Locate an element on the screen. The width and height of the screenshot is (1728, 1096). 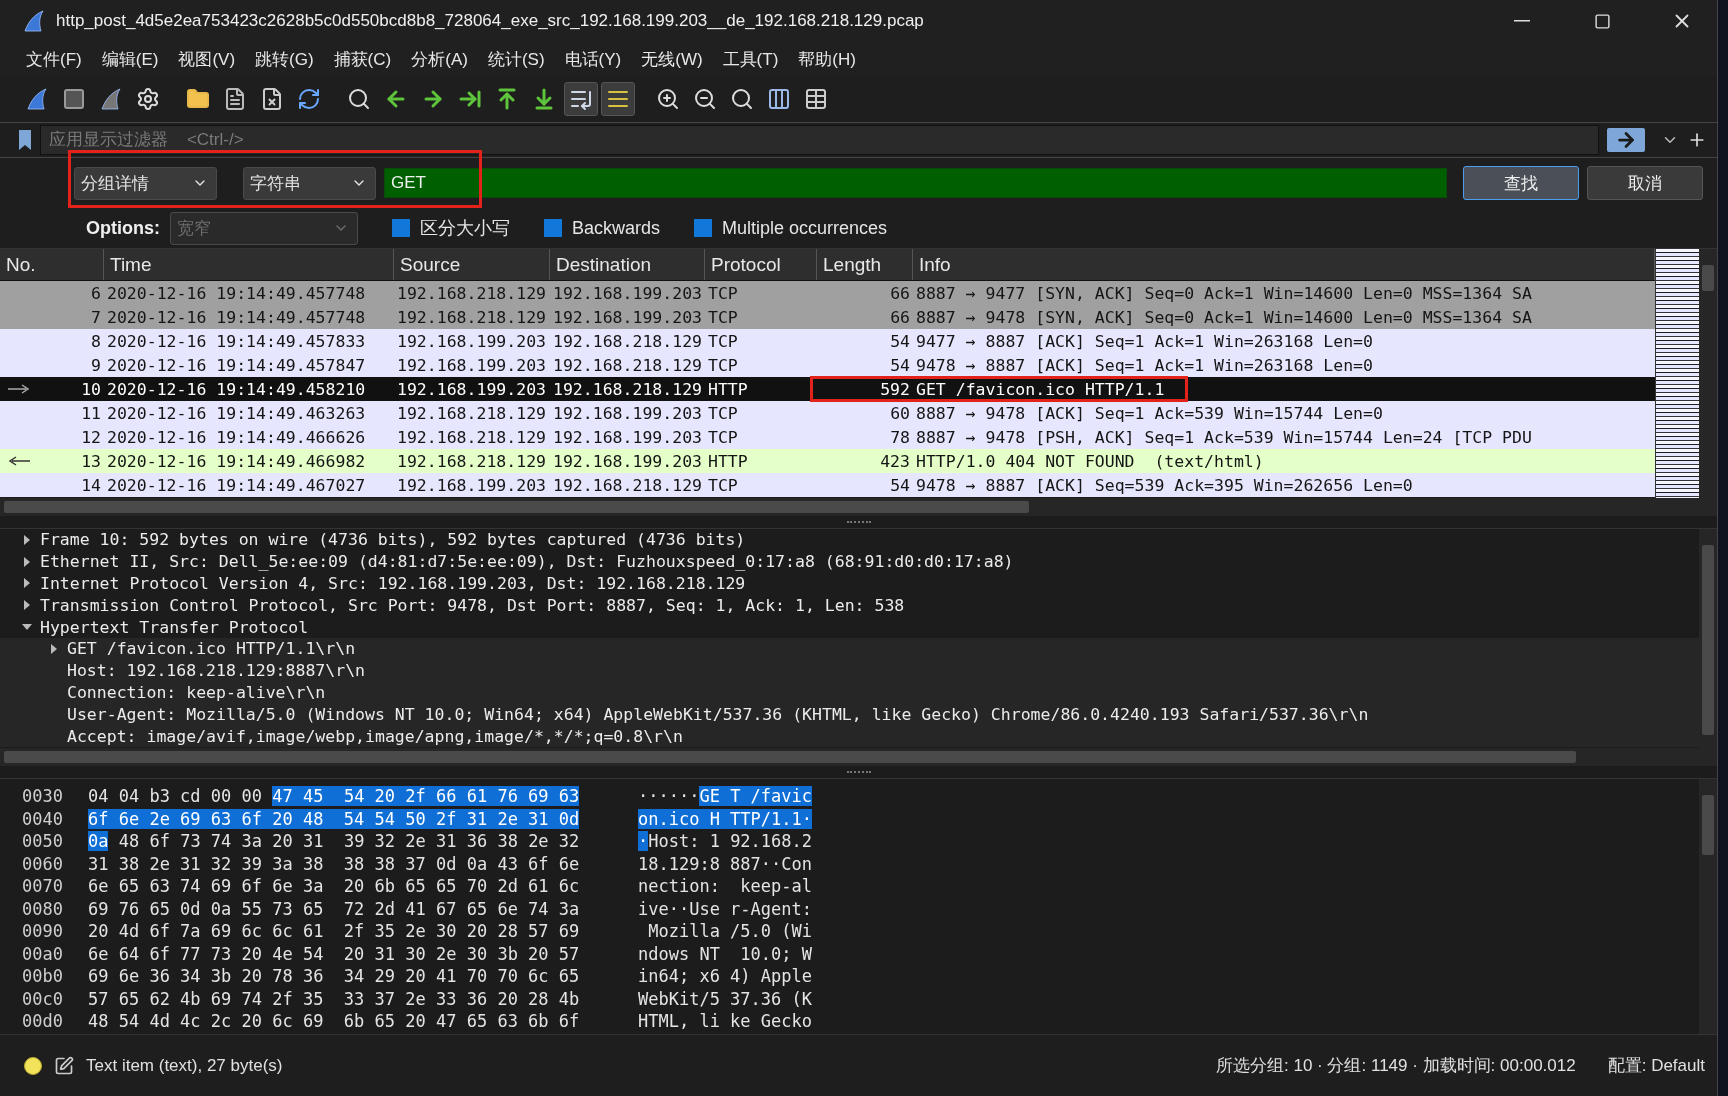
offset-label: 00d0 is located at coordinates (43, 1021).